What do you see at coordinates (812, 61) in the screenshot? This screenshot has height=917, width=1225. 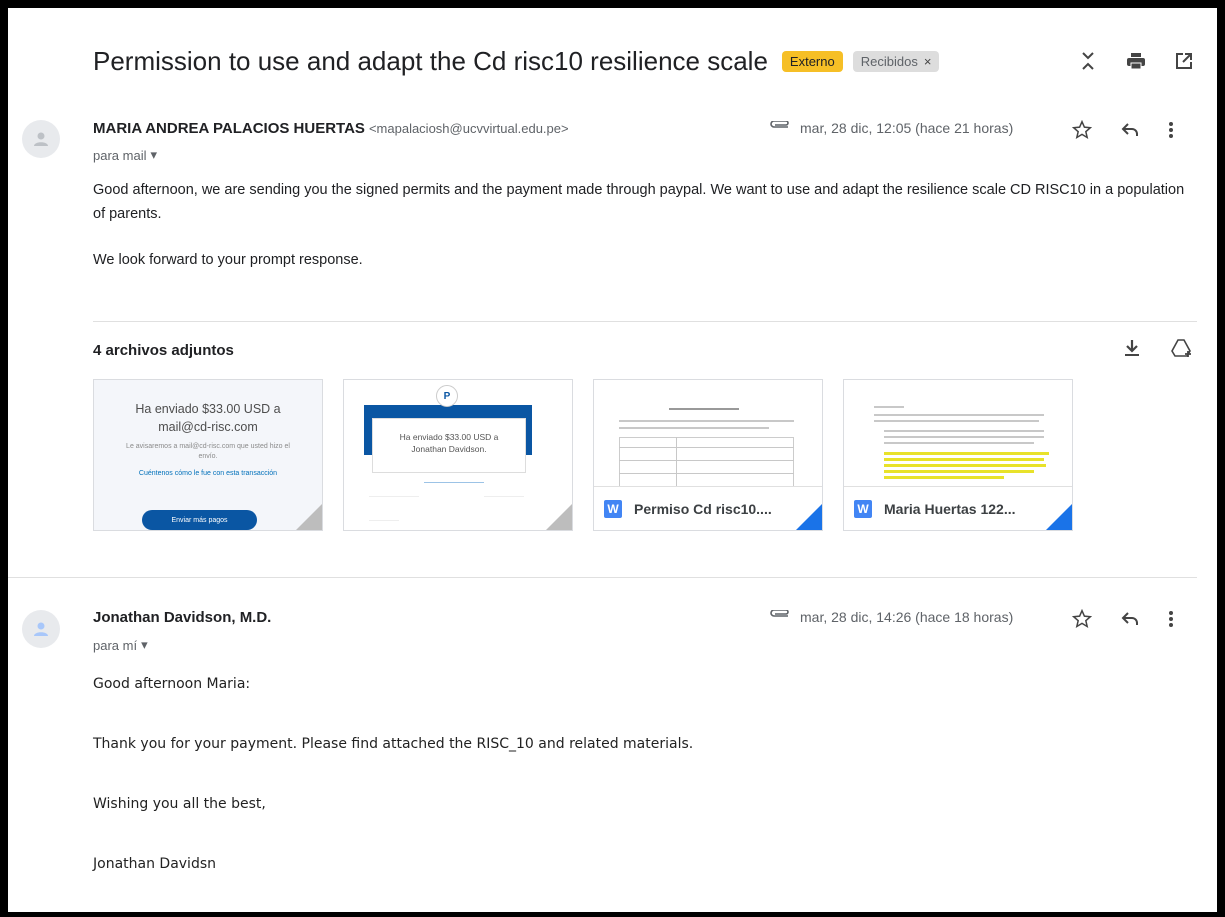 I see `external-badge: Externo` at bounding box center [812, 61].